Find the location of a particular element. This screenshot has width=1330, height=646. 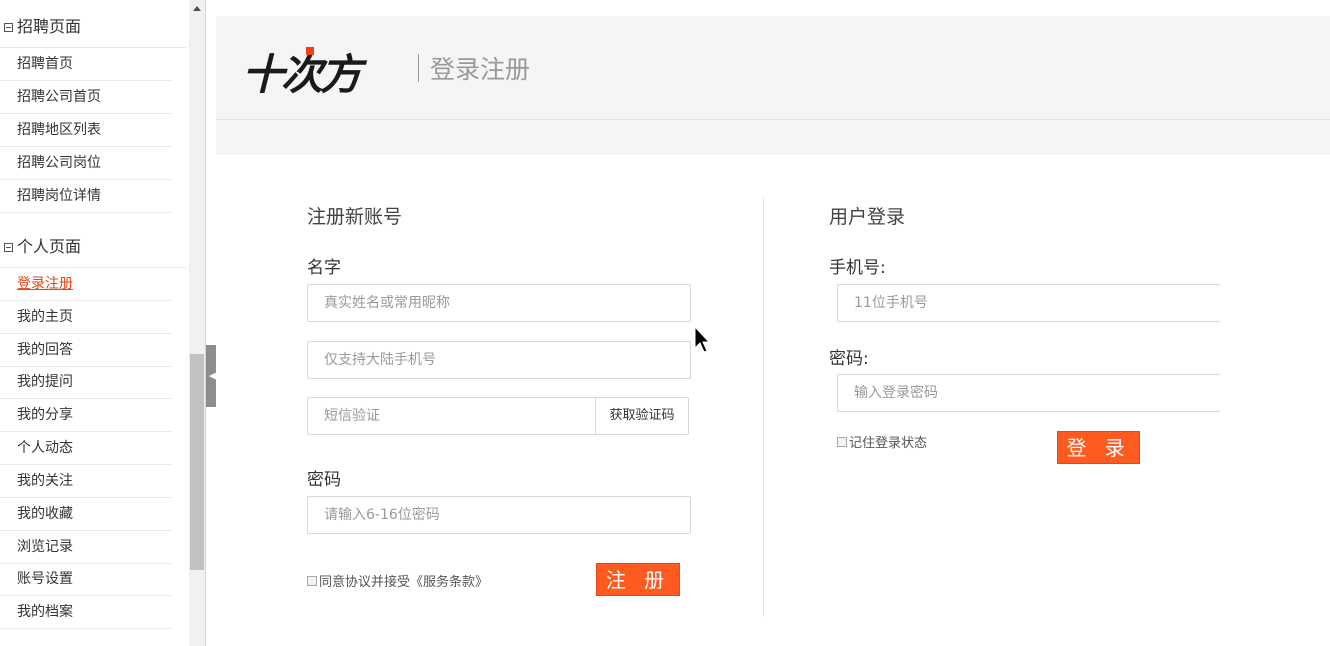

scrollbar-thumb is located at coordinates (197, 462).